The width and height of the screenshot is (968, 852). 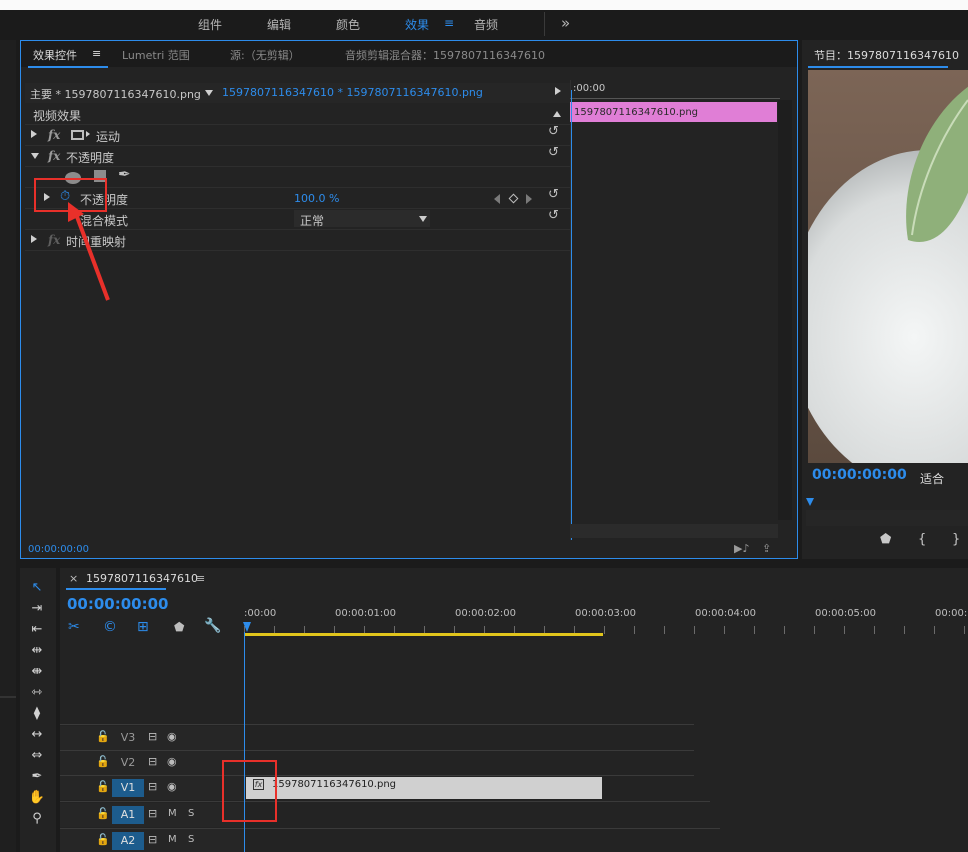 What do you see at coordinates (212, 626) in the screenshot?
I see `wrench-icon: 🔧` at bounding box center [212, 626].